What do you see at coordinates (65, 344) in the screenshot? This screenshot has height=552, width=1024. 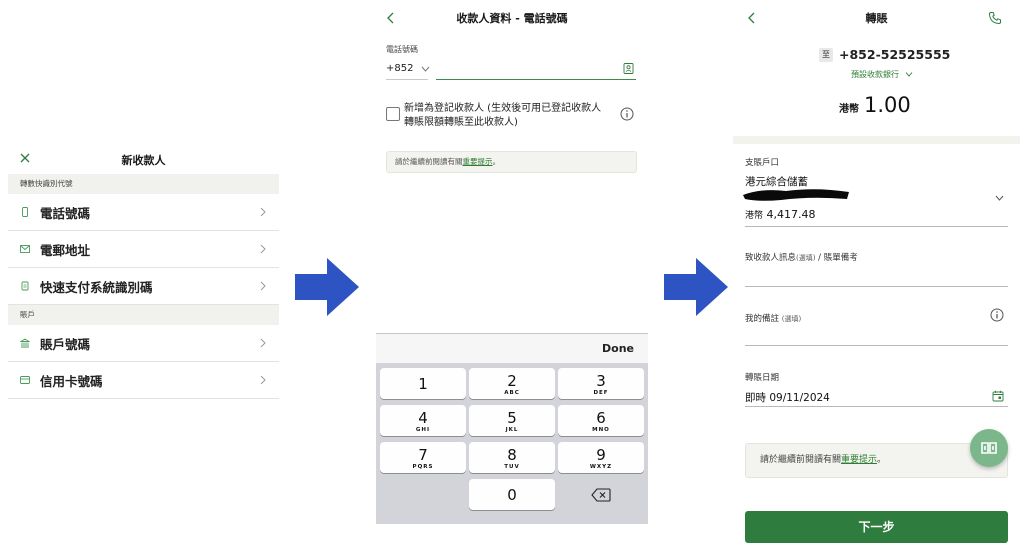 I see `payee-type-label: 賬戶號碼` at bounding box center [65, 344].